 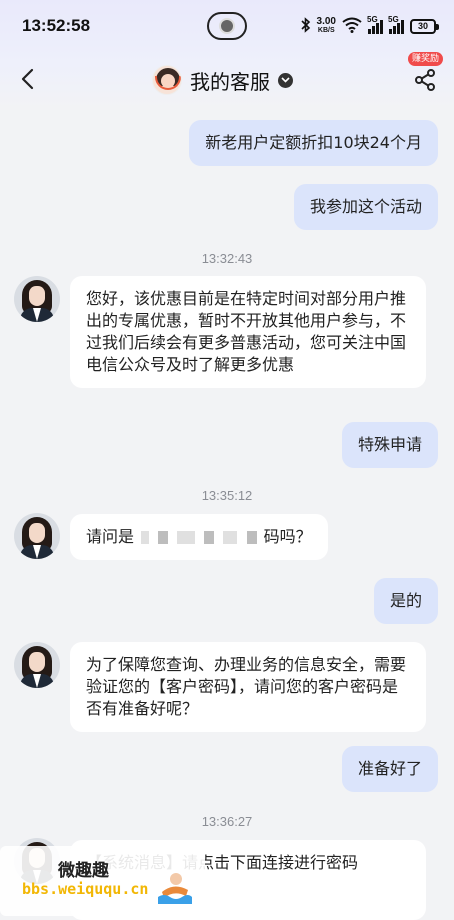 I want to click on reward-badge: 赚奖励, so click(x=426, y=59).